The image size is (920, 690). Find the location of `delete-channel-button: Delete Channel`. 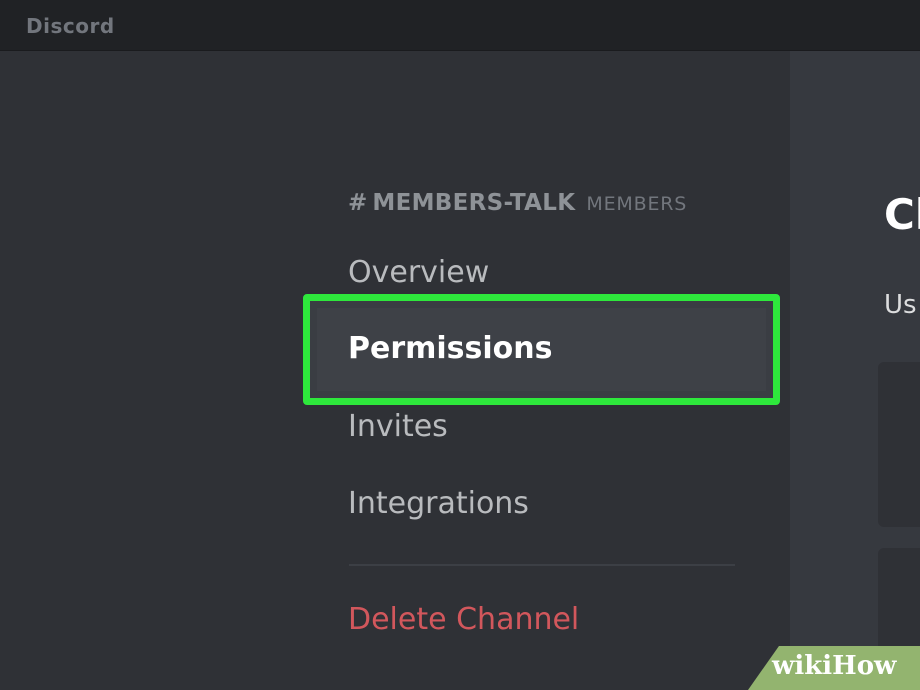

delete-channel-button: Delete Channel is located at coordinates (463, 619).